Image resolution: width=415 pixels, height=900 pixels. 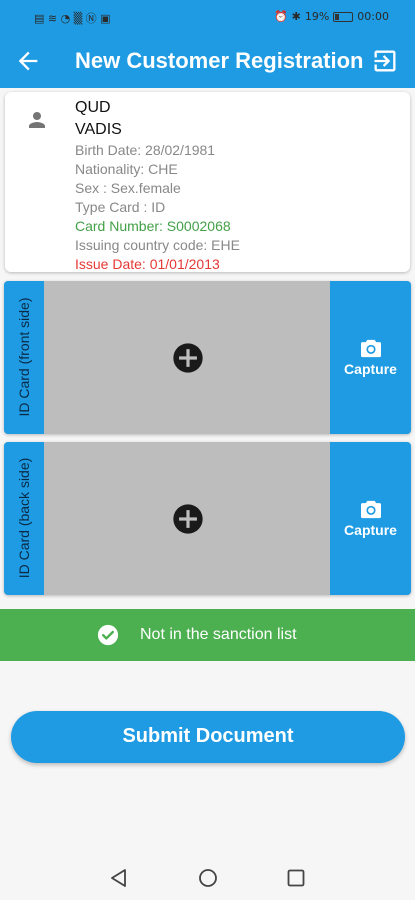 I want to click on app-bar: New Customer Registration, so click(x=207, y=61).